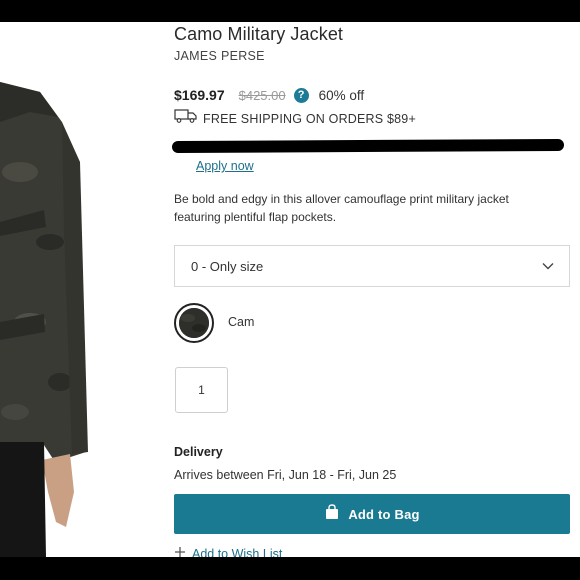  I want to click on size-select: 0 - Only size, so click(372, 266).